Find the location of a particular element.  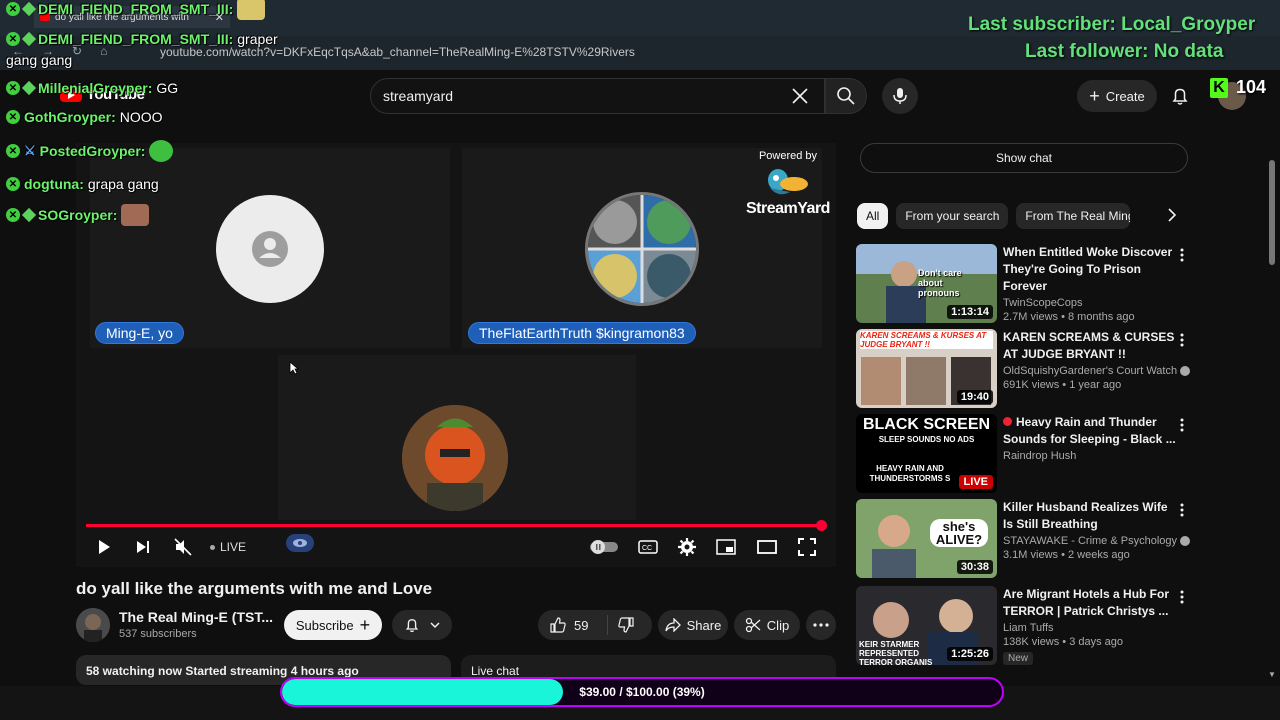

video-thumbnail: she's ALIVE? 30:38 is located at coordinates (926, 538).